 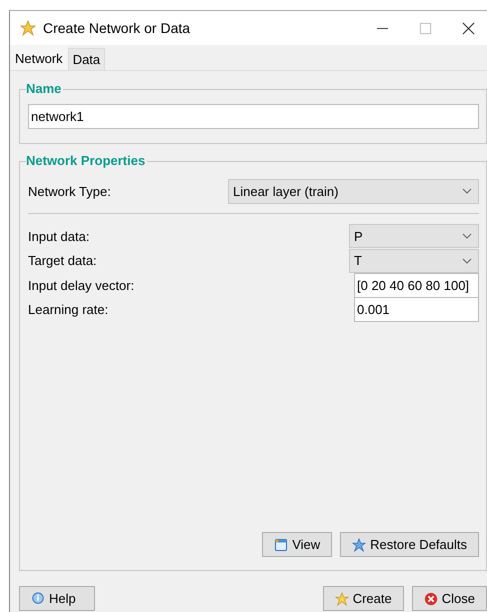 What do you see at coordinates (297, 544) in the screenshot?
I see `dialog-button: View` at bounding box center [297, 544].